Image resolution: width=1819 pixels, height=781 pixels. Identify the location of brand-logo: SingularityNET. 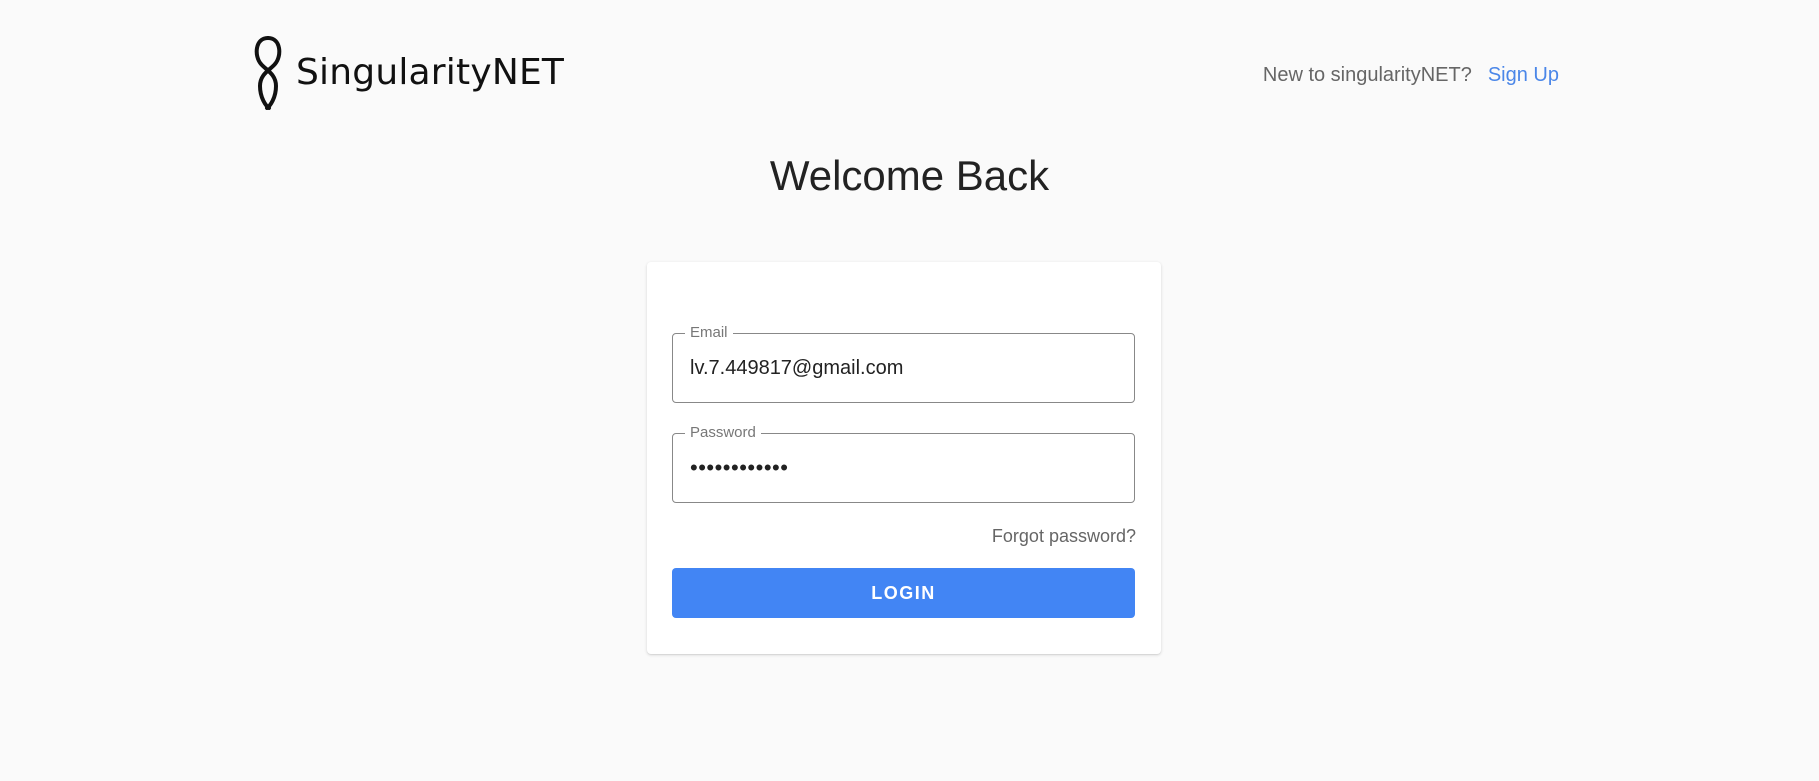
(407, 73).